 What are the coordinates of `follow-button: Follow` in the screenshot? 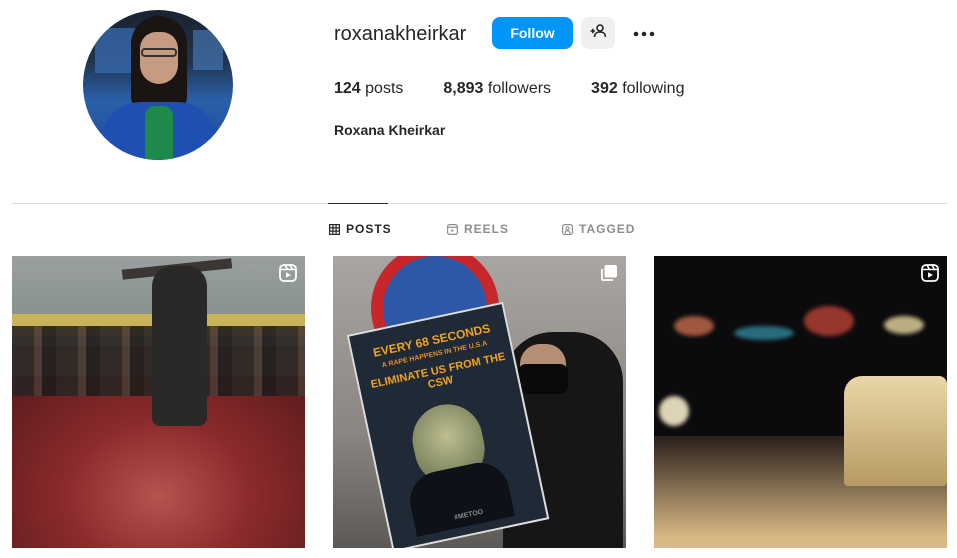 It's located at (532, 33).